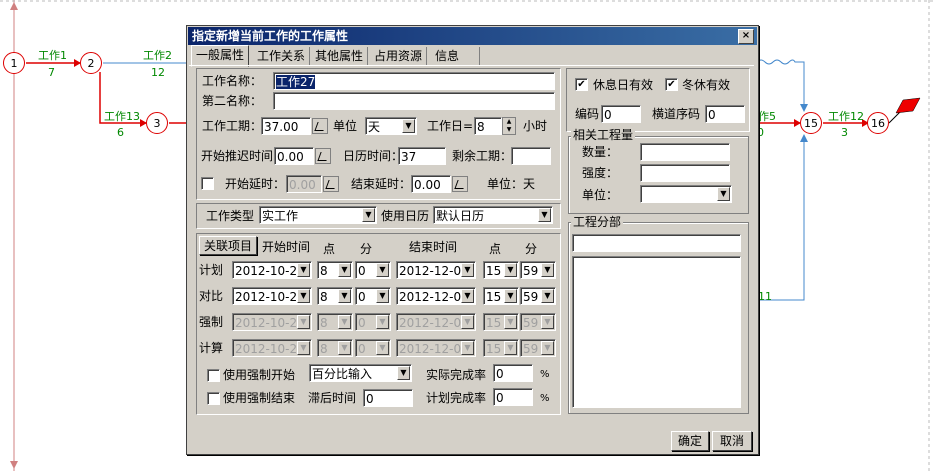 The width and height of the screenshot is (933, 471). What do you see at coordinates (436, 322) in the screenshot?
I see `force-end-date: 2012-12-04 ▼` at bounding box center [436, 322].